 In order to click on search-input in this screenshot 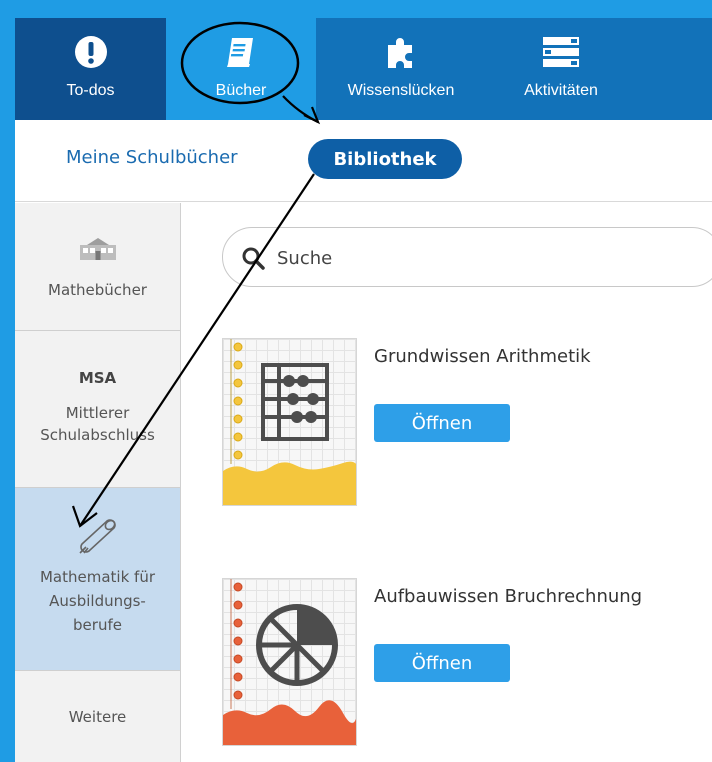, I will do `click(487, 258)`.